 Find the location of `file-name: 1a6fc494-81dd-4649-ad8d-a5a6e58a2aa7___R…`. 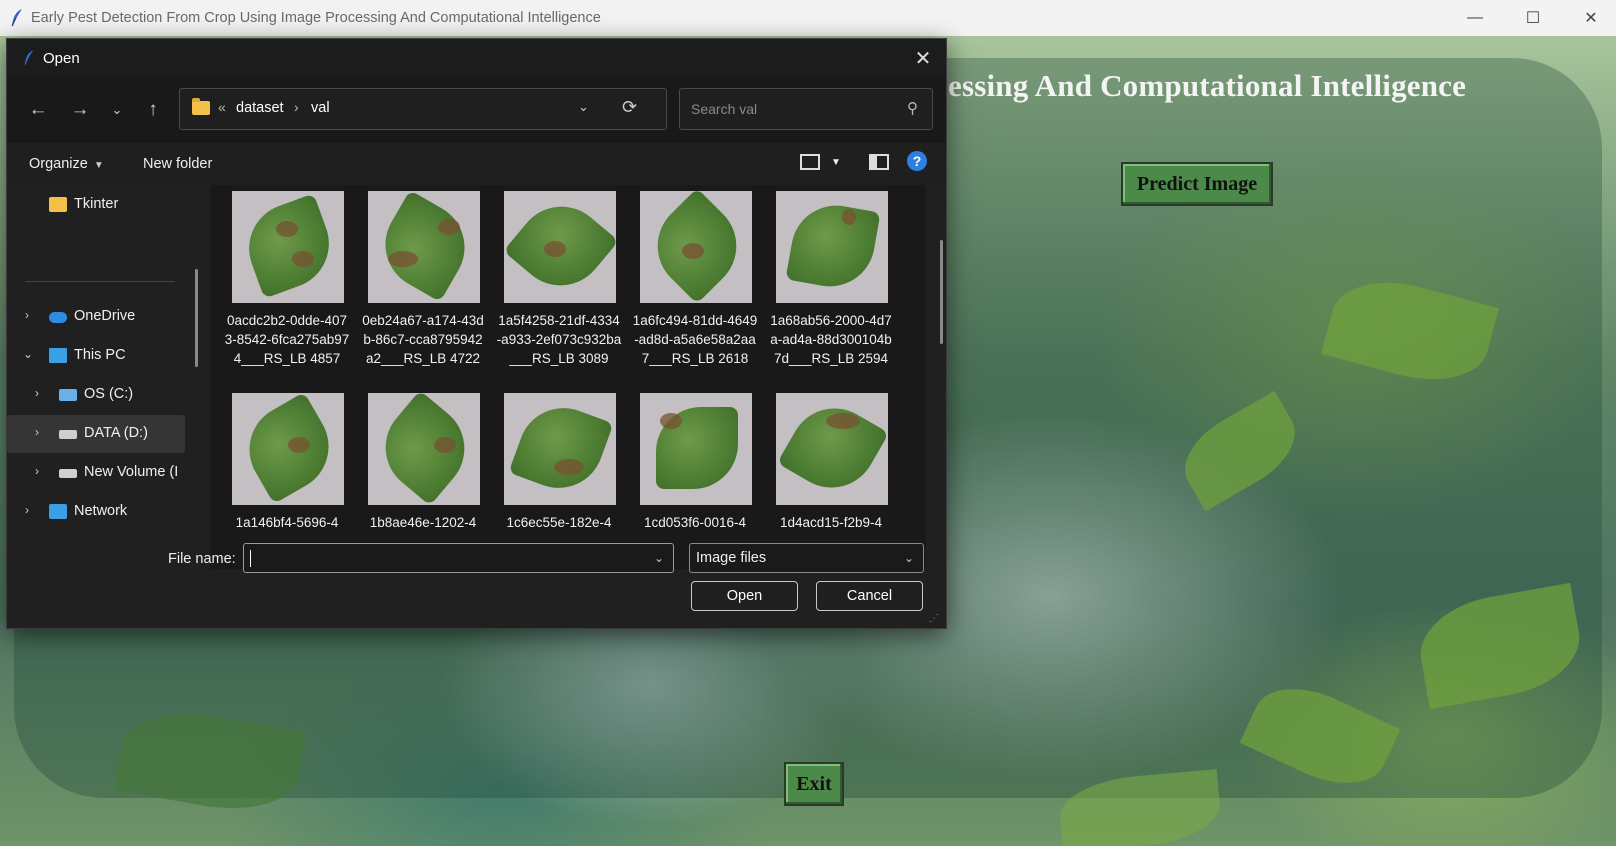

file-name: 1a6fc494-81dd-4649-ad8d-a5a6e58a2aa7___R… is located at coordinates (695, 339).